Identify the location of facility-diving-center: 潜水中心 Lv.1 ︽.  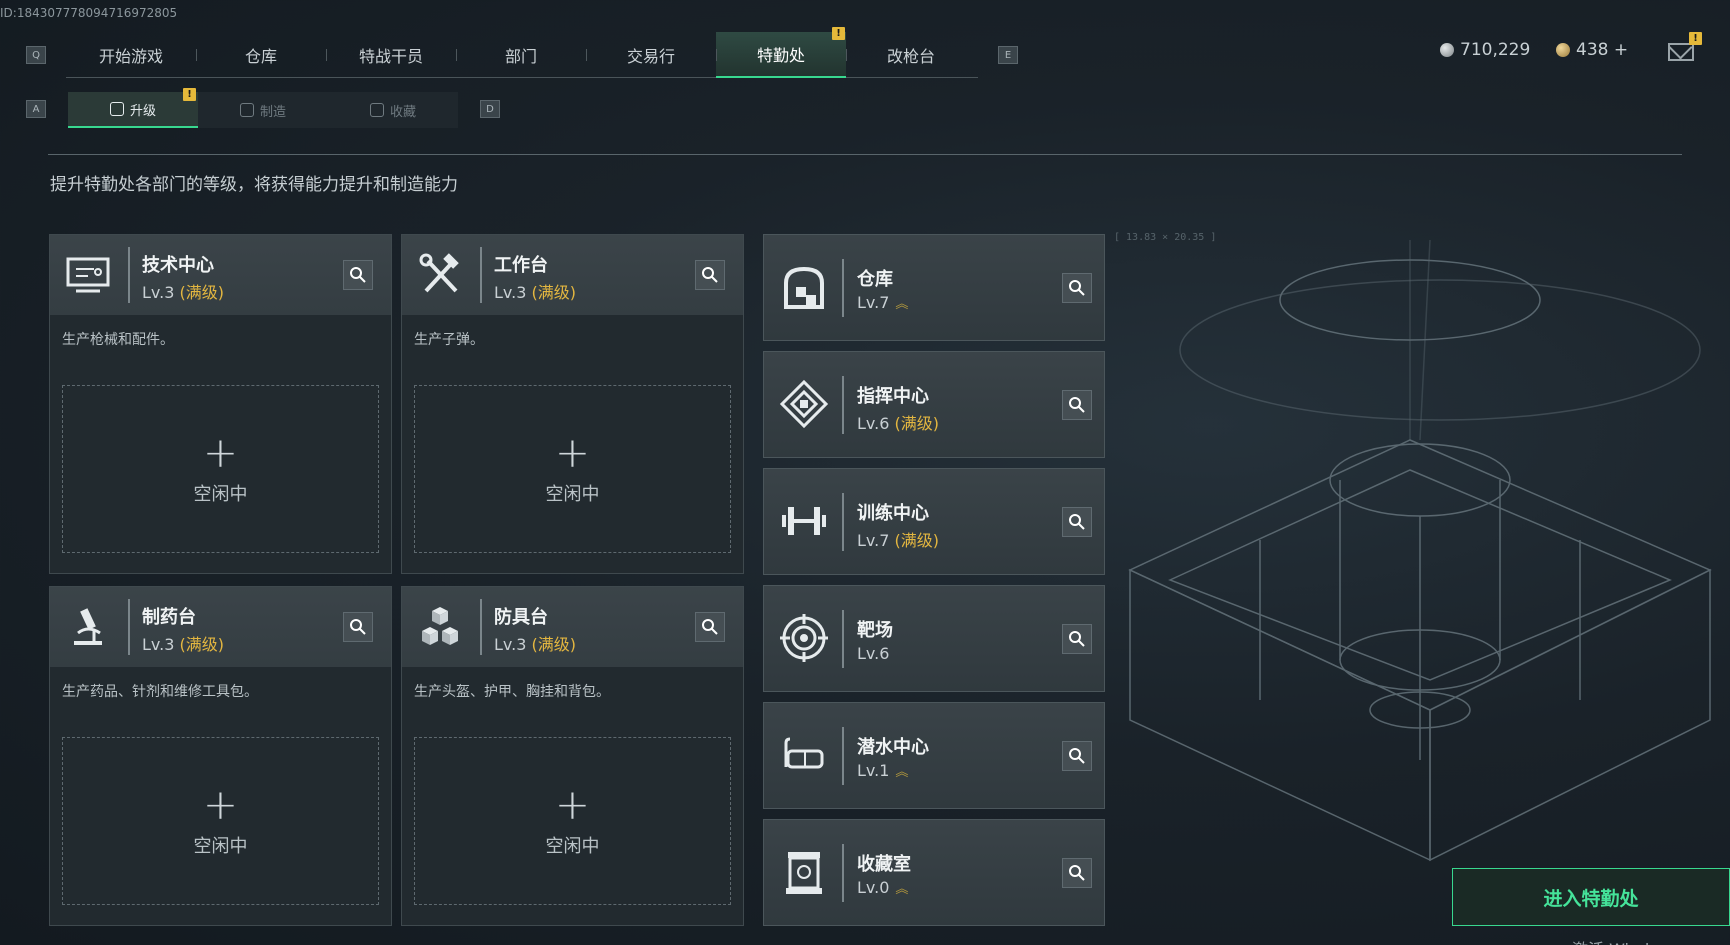
(934, 755).